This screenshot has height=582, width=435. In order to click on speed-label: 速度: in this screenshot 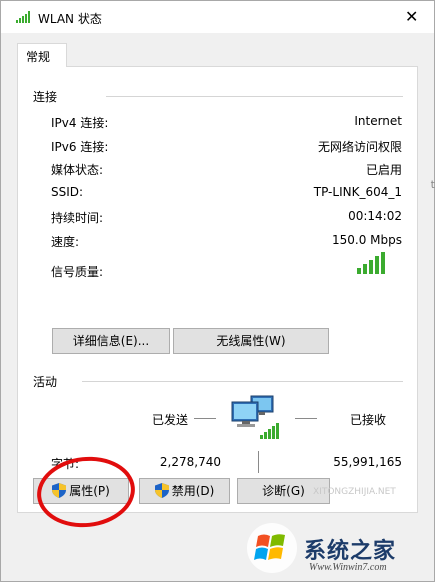, I will do `click(65, 242)`.